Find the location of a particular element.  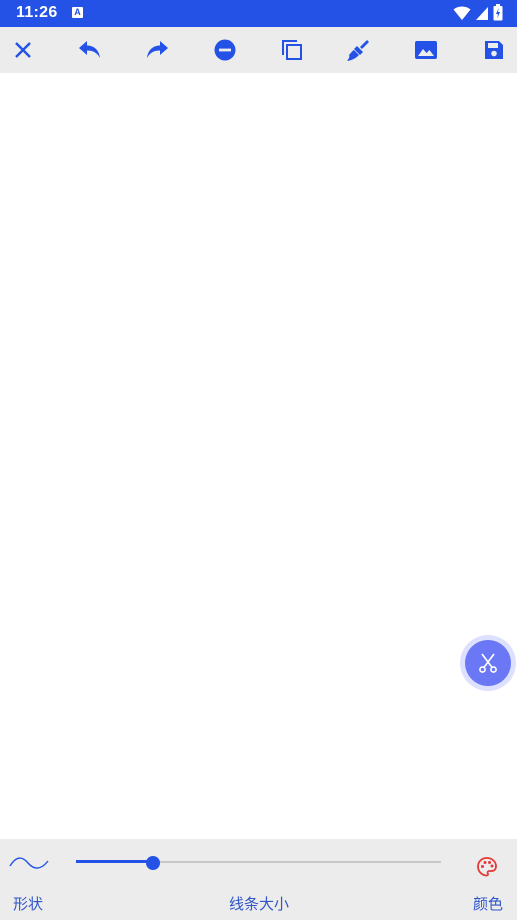

line-size-label: 线条大小 is located at coordinates (259, 904).